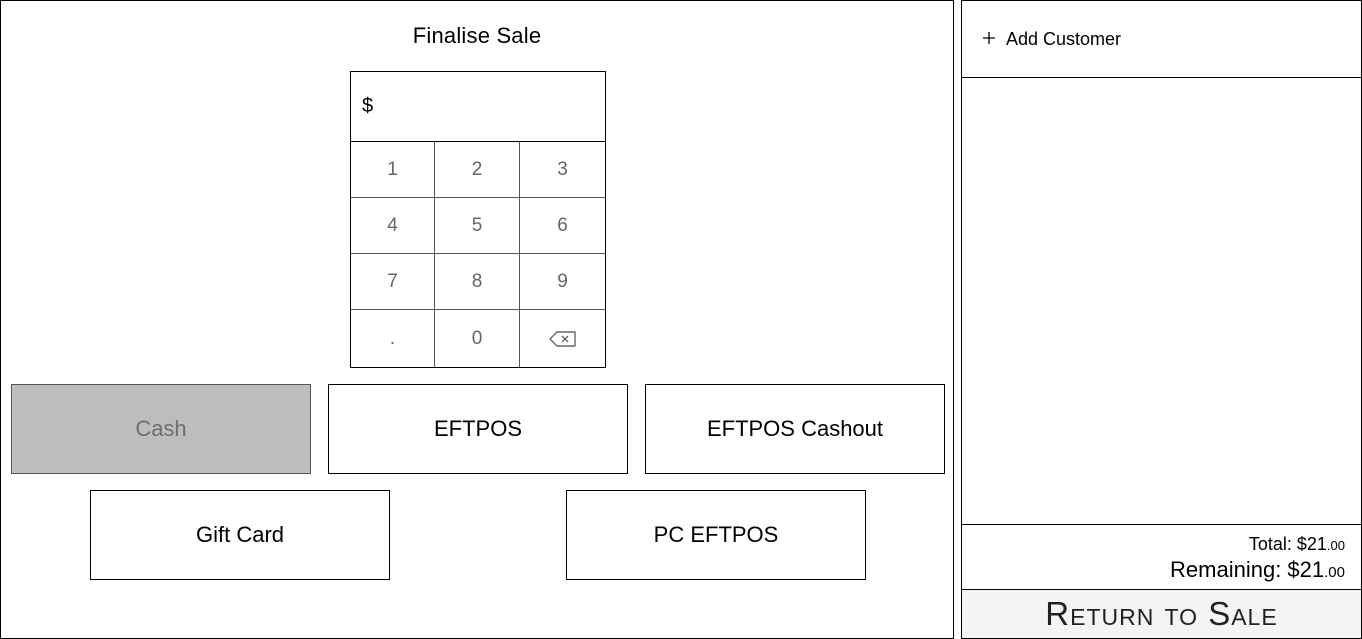  I want to click on plus-icon, so click(989, 39).